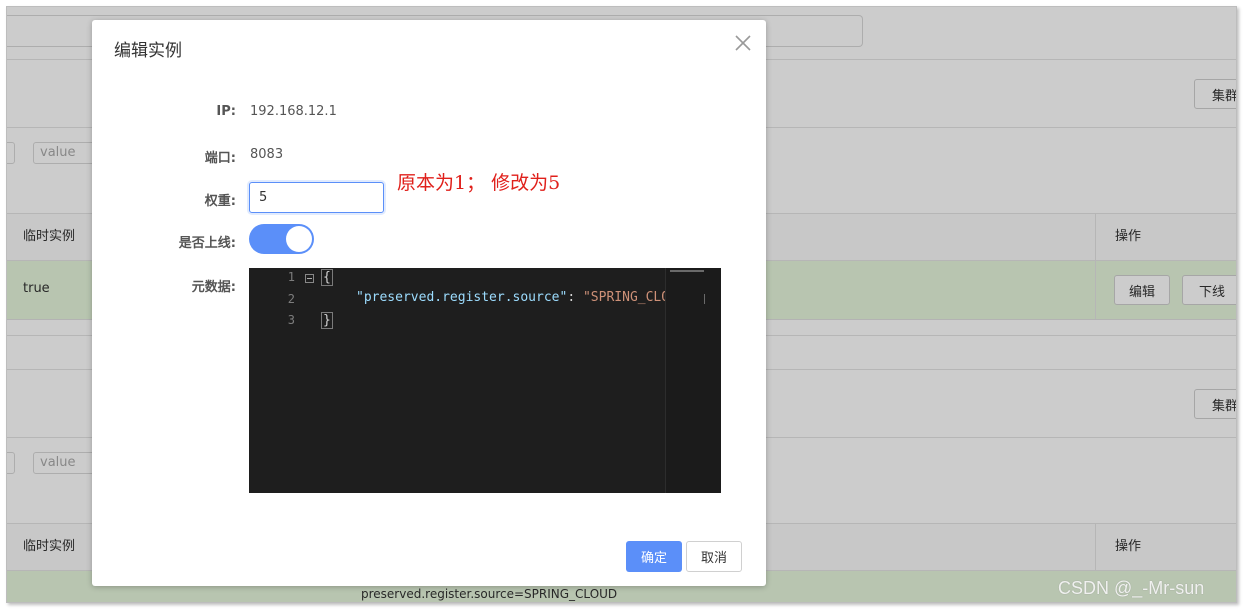 This screenshot has width=1243, height=609. I want to click on line-number: 1, so click(291, 277).